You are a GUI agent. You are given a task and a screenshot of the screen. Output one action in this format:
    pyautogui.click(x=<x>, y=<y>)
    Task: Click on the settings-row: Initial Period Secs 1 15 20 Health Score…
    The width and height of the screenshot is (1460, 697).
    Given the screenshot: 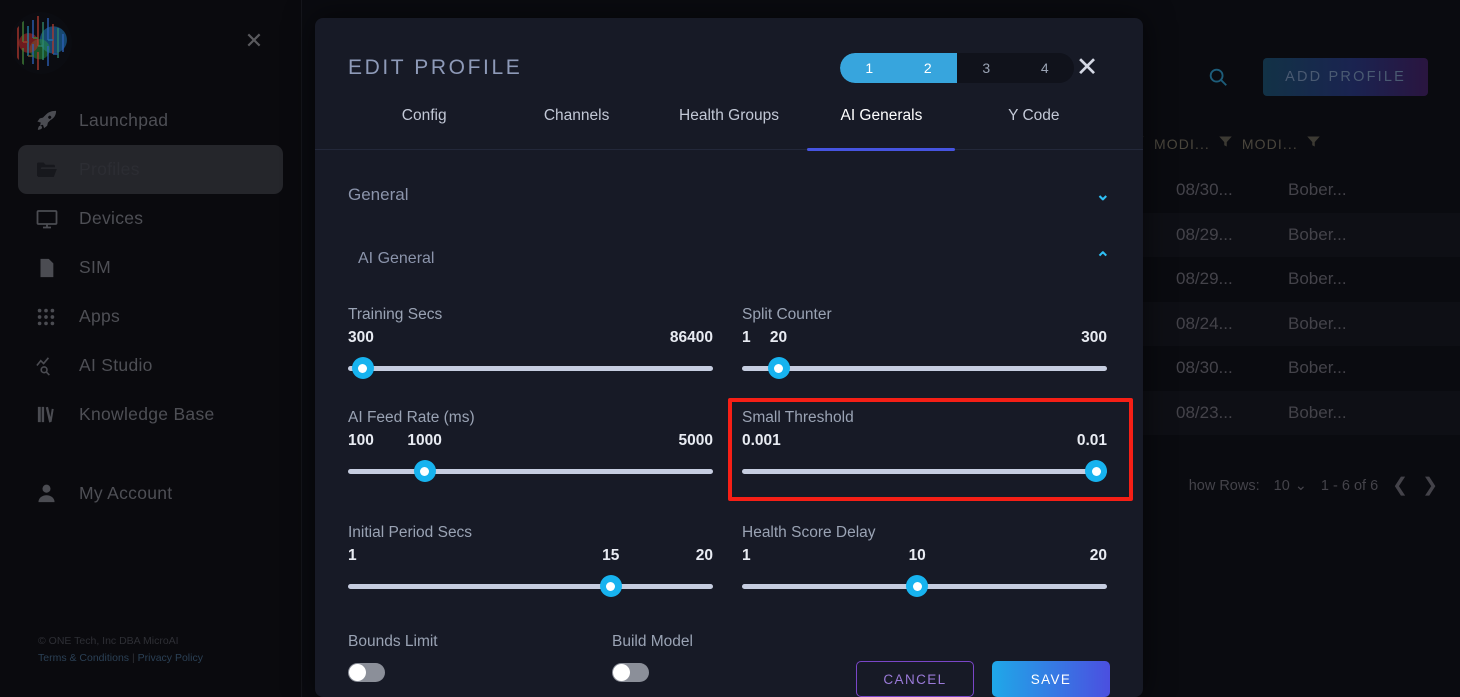 What is the action you would take?
    pyautogui.click(x=729, y=553)
    